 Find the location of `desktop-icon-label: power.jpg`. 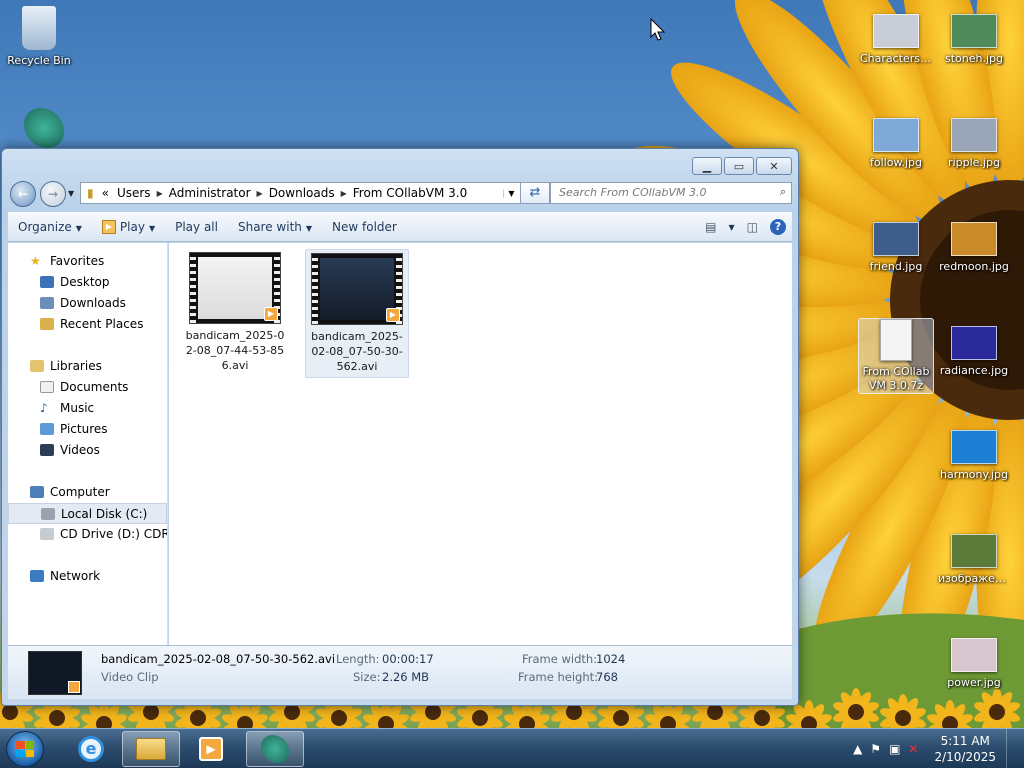

desktop-icon-label: power.jpg is located at coordinates (974, 682).